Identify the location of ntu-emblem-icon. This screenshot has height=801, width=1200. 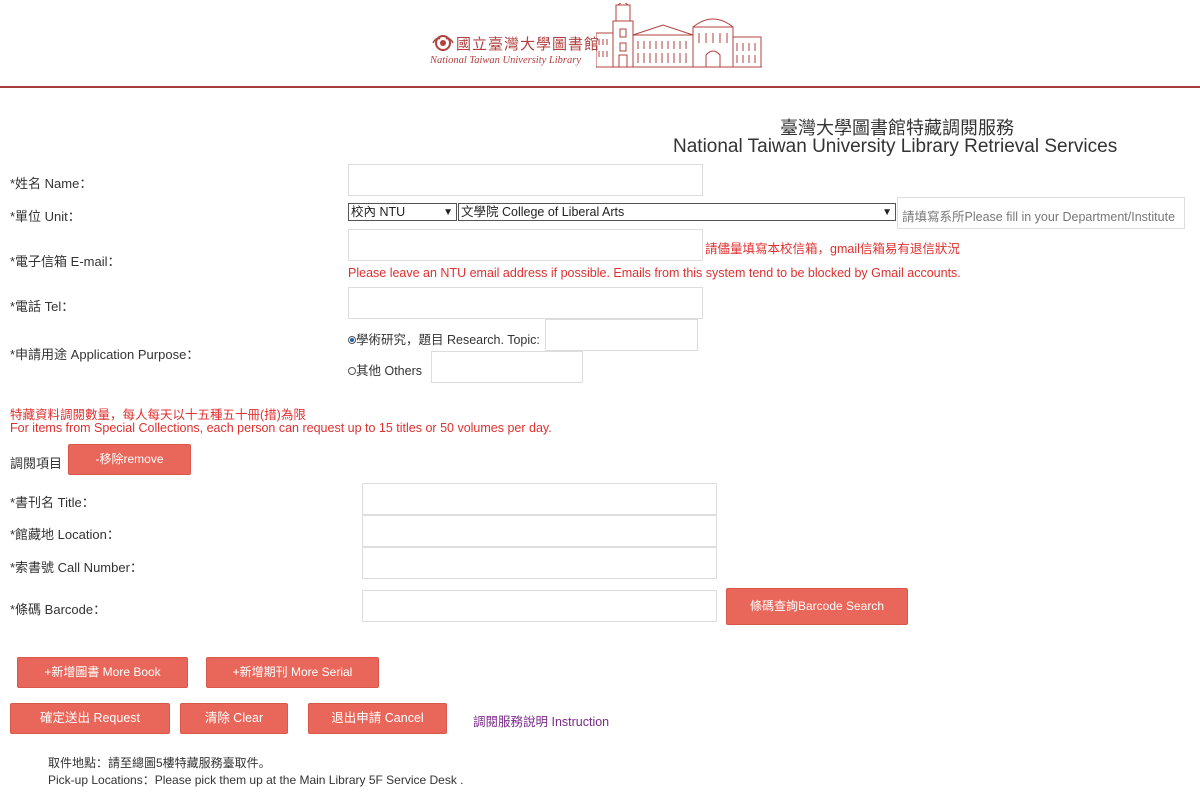
(443, 43).